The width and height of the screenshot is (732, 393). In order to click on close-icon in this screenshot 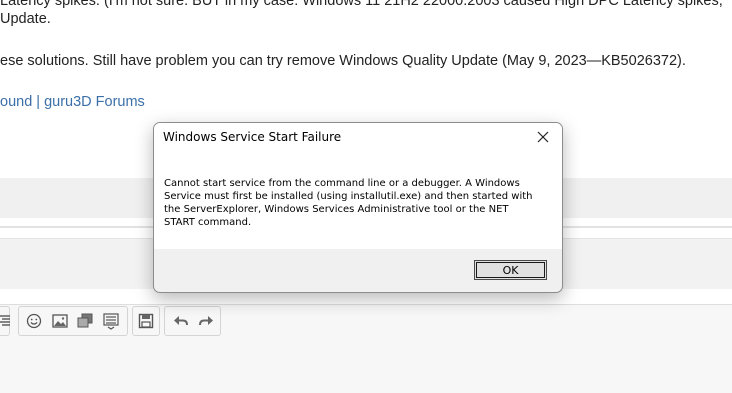, I will do `click(543, 137)`.